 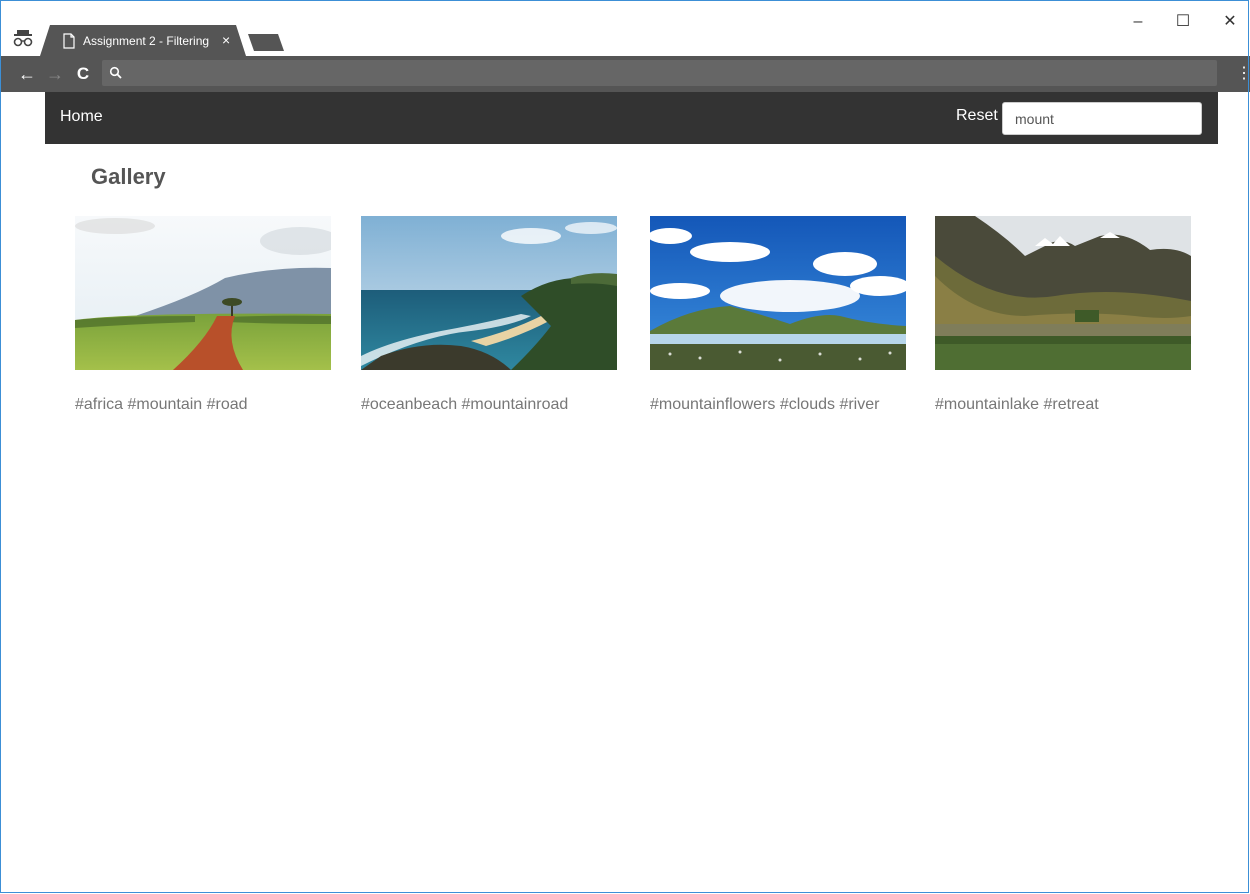 What do you see at coordinates (55, 74) in the screenshot?
I see `forward-button: →` at bounding box center [55, 74].